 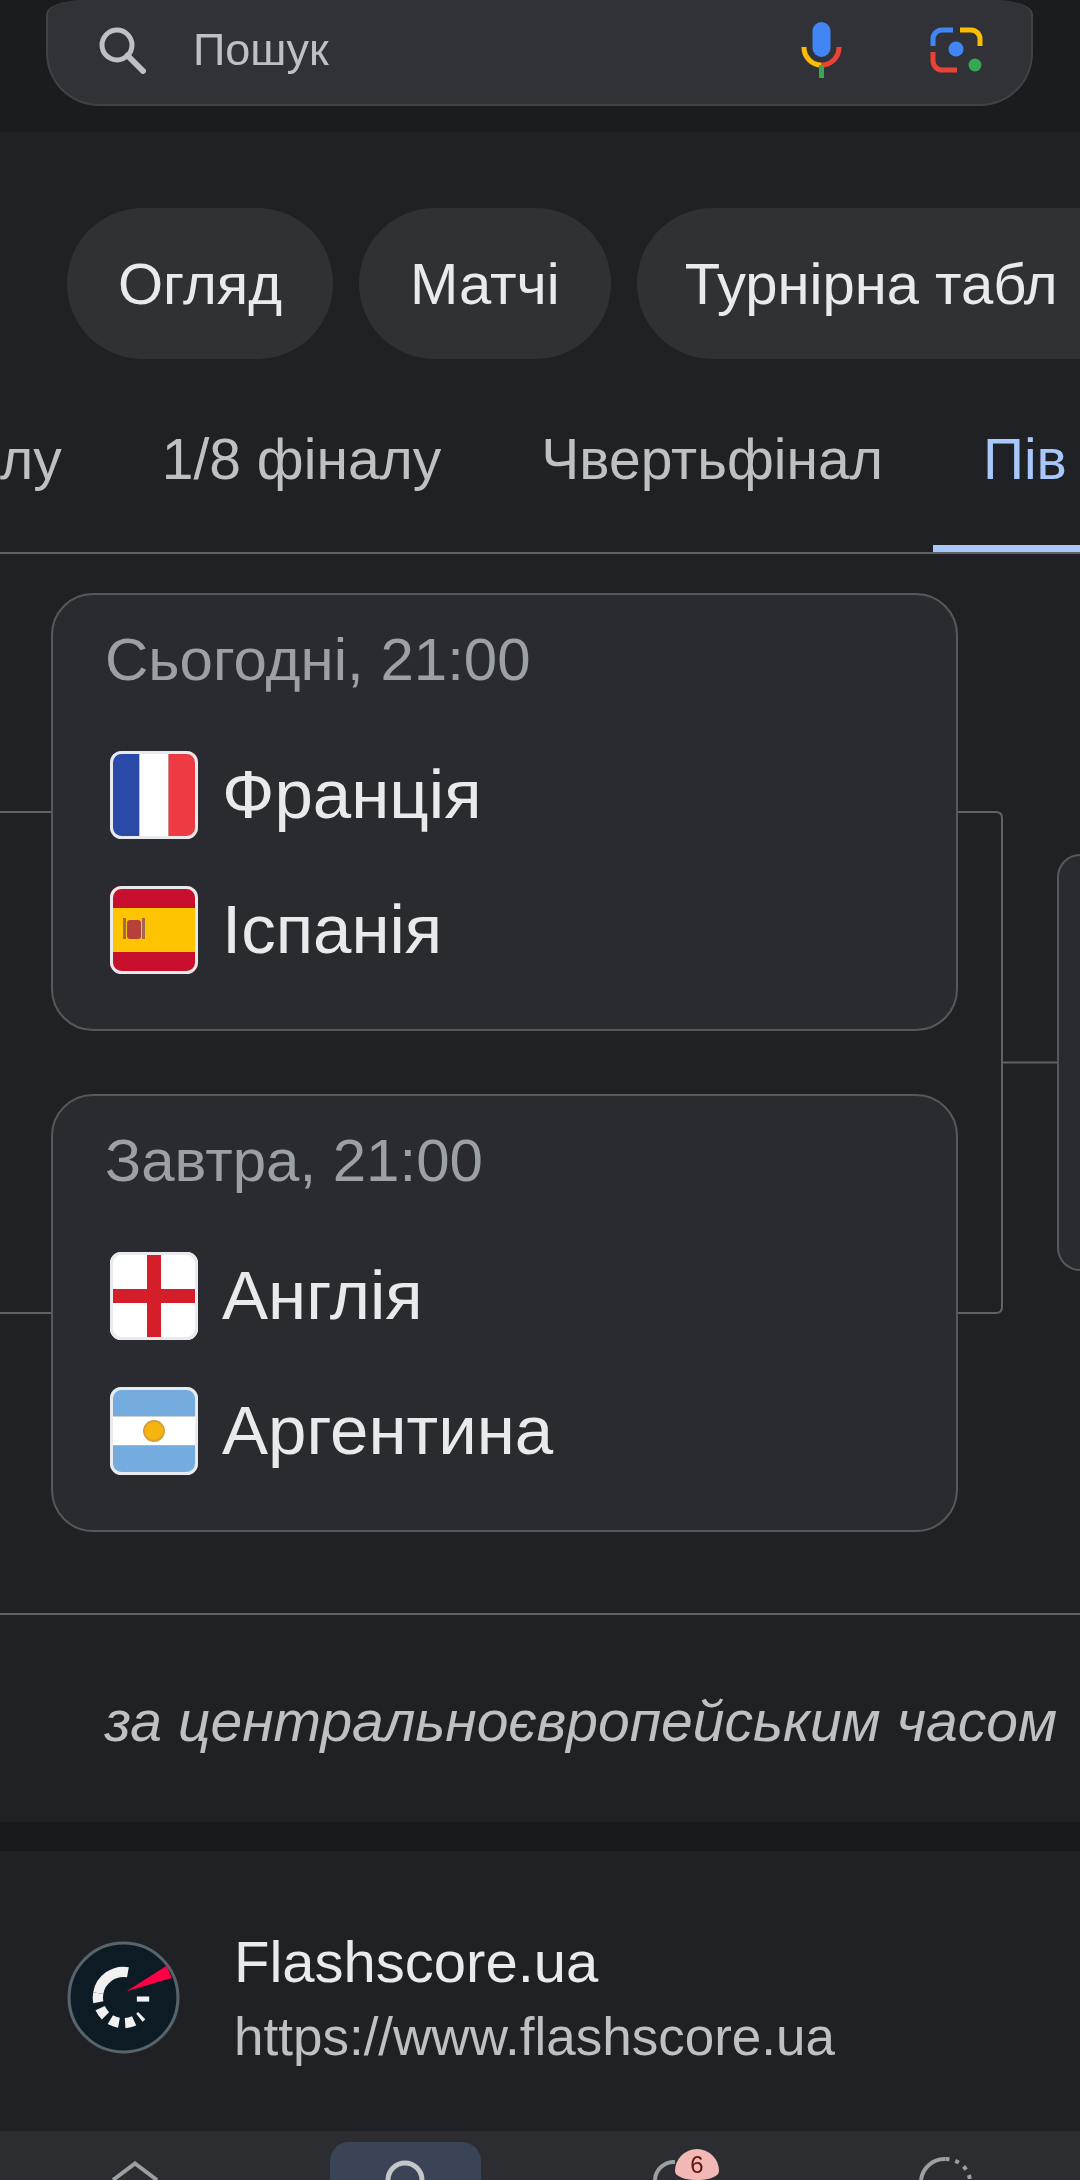 I want to click on search-field: Пошук, so click(x=539, y=53).